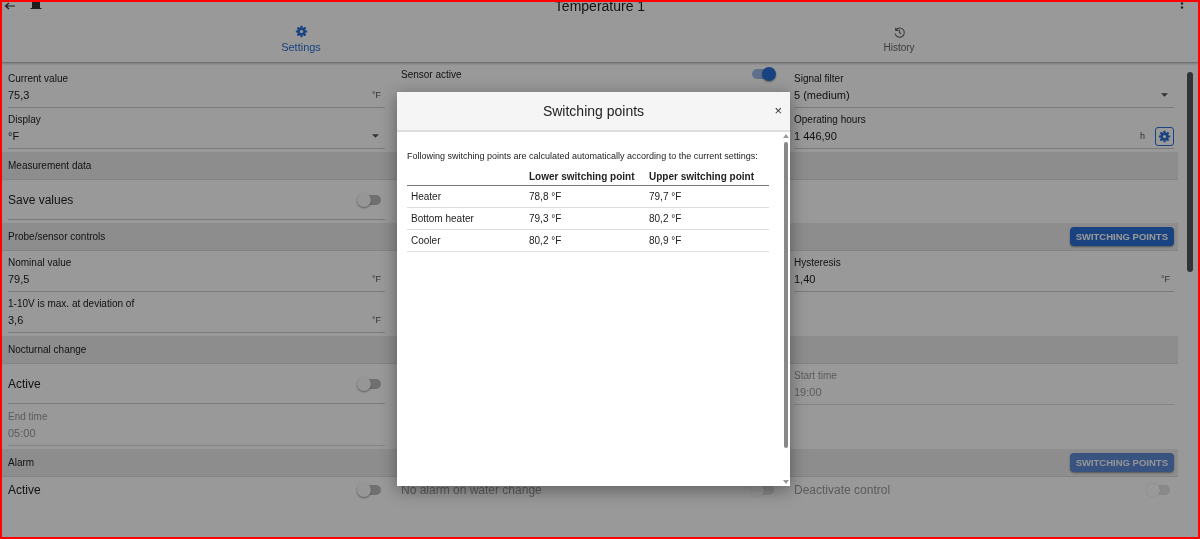 The image size is (1200, 539). I want to click on input-field: 1-10V is max. at deviation of 3,6 °F, so click(196, 312).